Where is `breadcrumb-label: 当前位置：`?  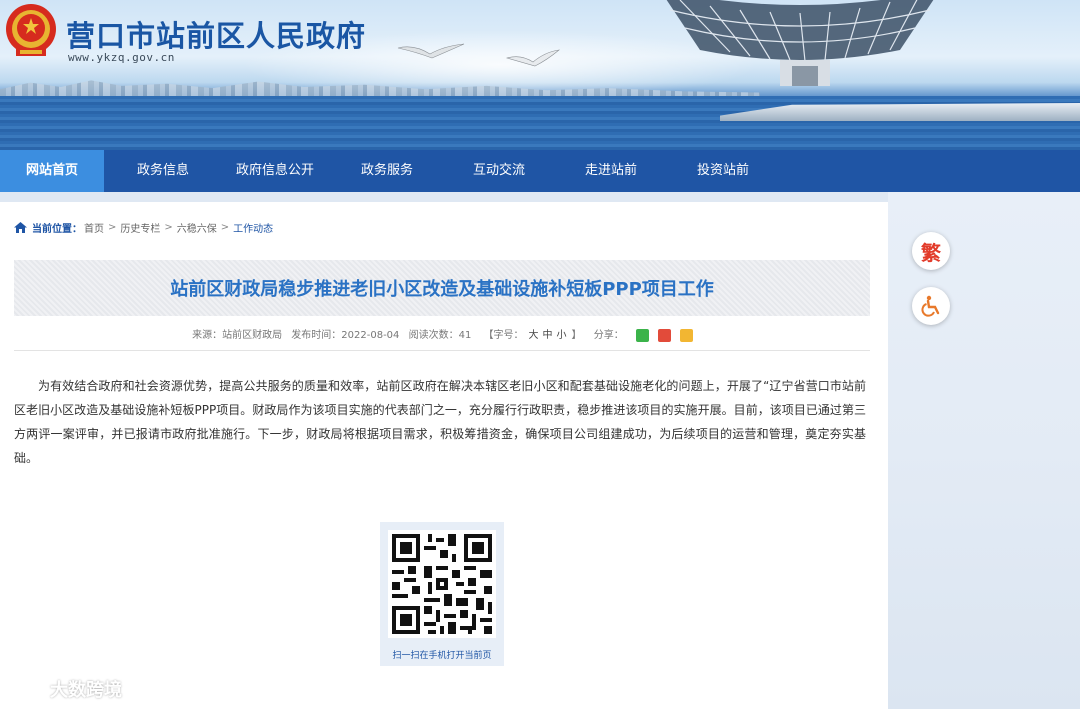 breadcrumb-label: 当前位置： is located at coordinates (57, 229).